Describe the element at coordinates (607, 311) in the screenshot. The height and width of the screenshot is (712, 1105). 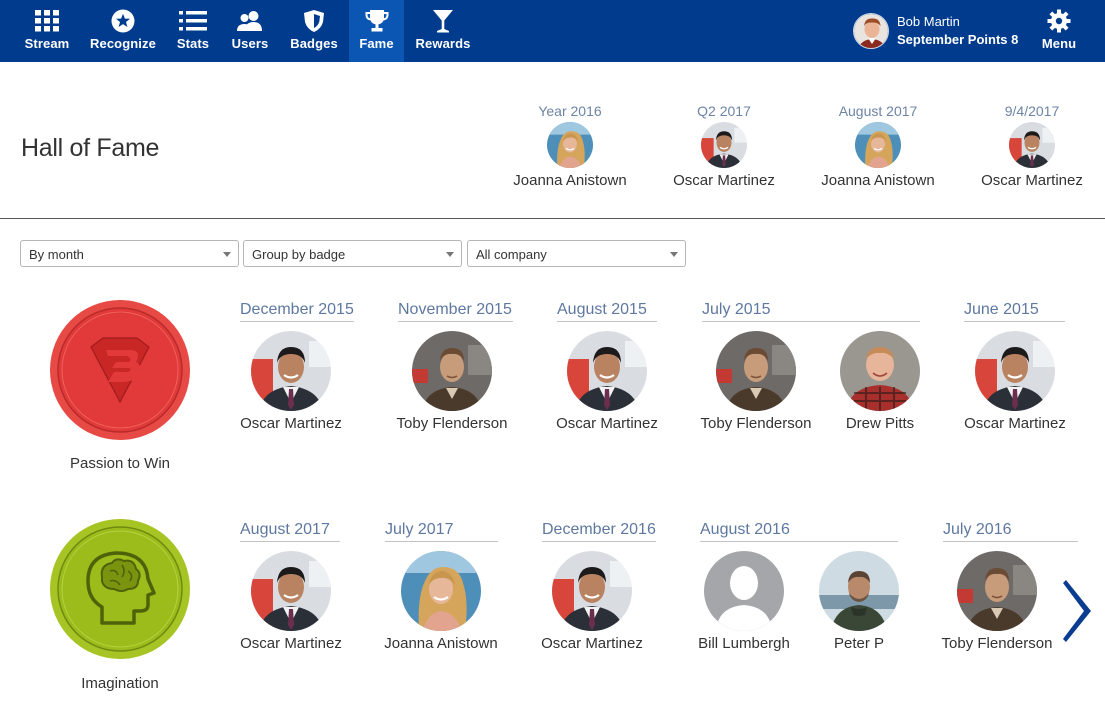
I see `period-link: August 2015` at that location.